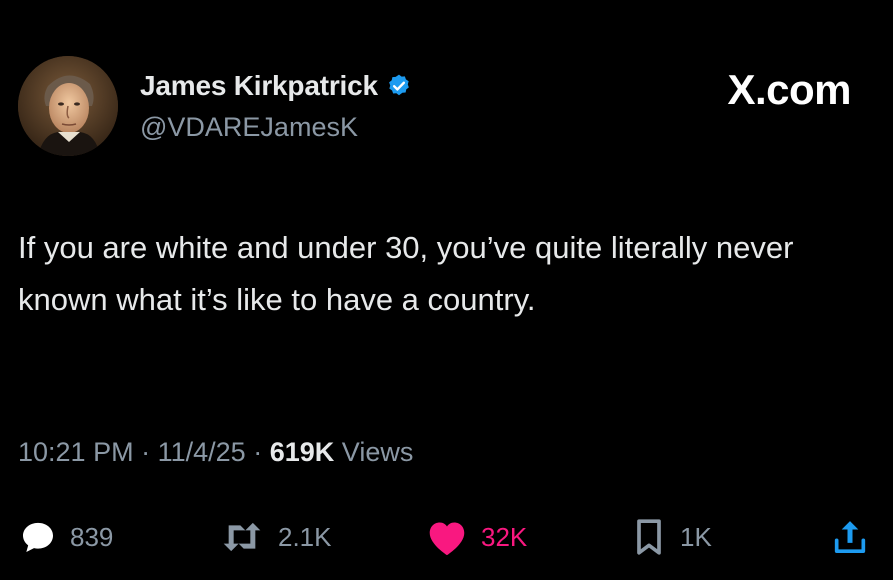 Image resolution: width=893 pixels, height=580 pixels. Describe the element at coordinates (504, 536) in the screenshot. I see `like-count: 32K` at that location.